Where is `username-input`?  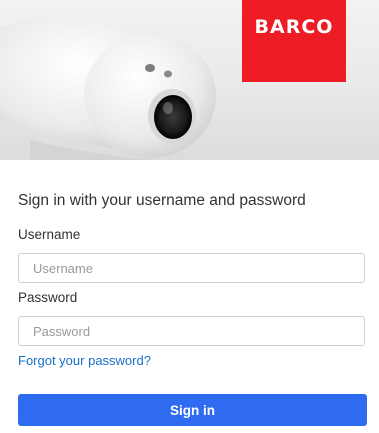 username-input is located at coordinates (191, 268).